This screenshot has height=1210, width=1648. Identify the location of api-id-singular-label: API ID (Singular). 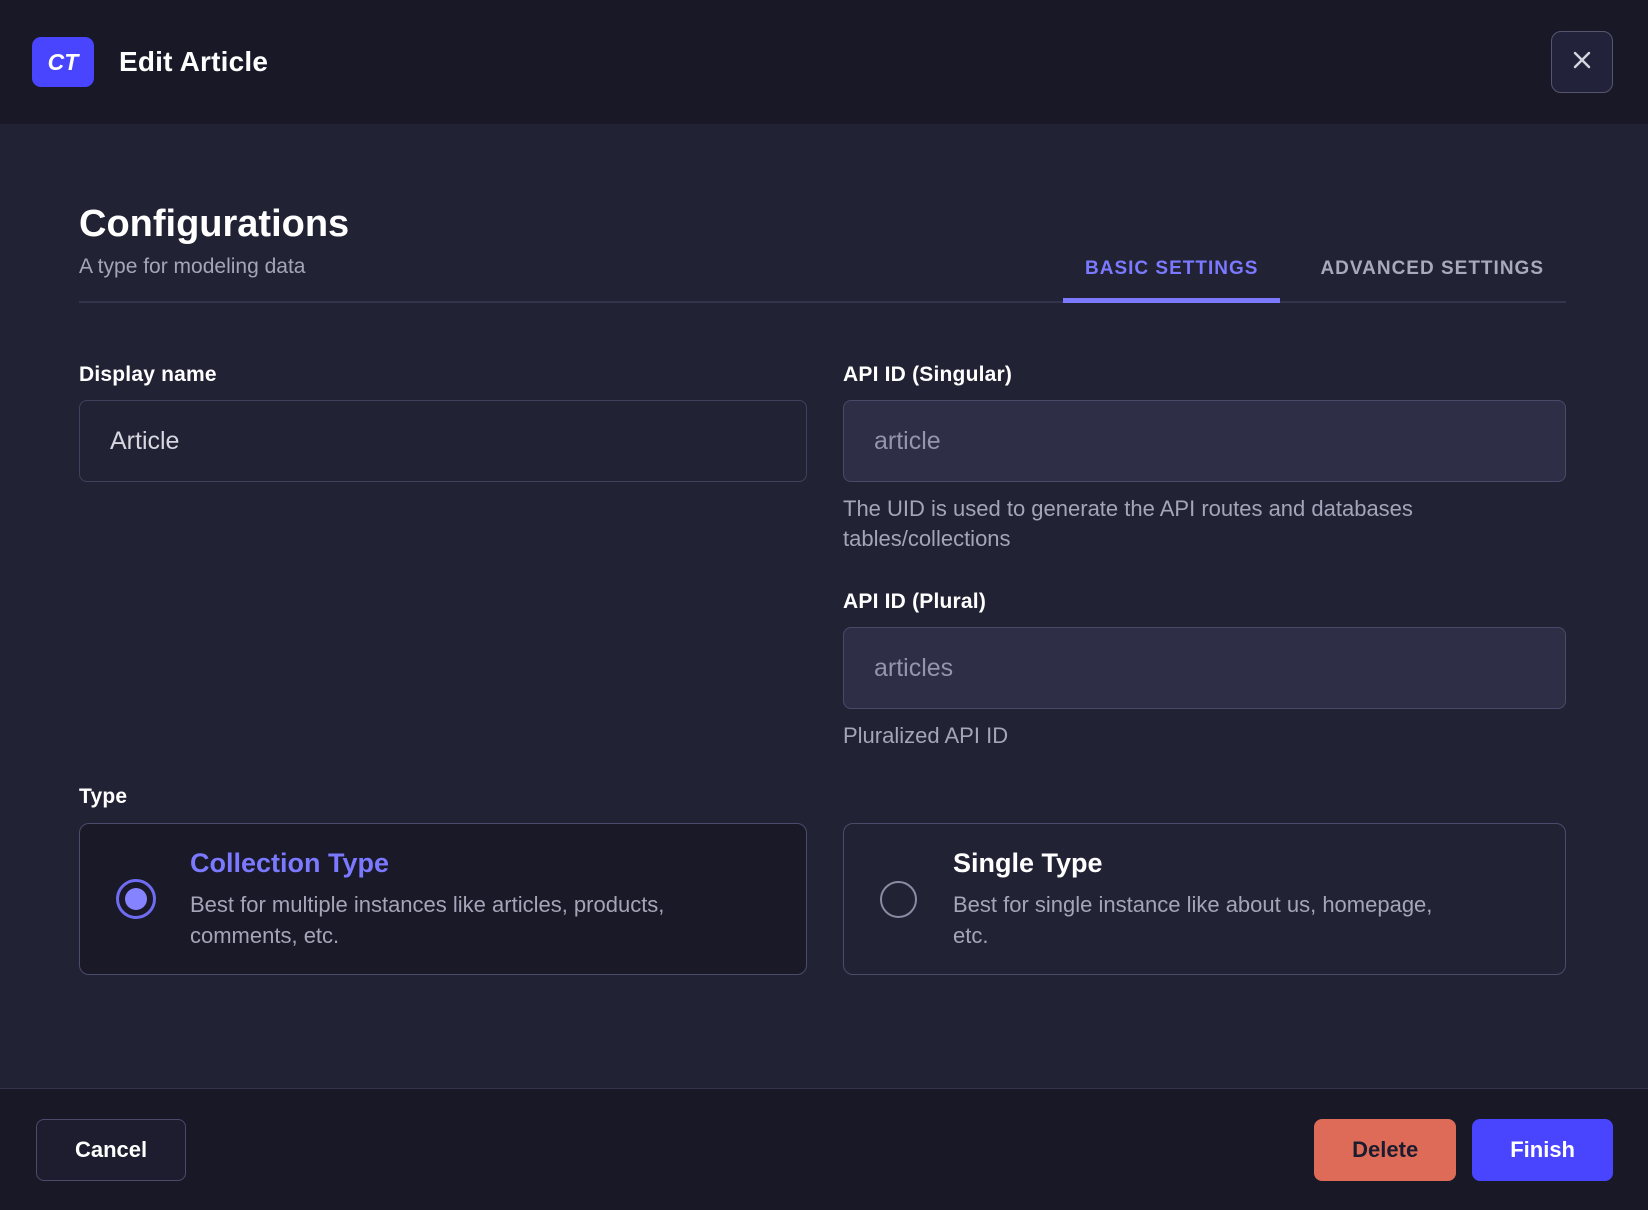
(928, 374).